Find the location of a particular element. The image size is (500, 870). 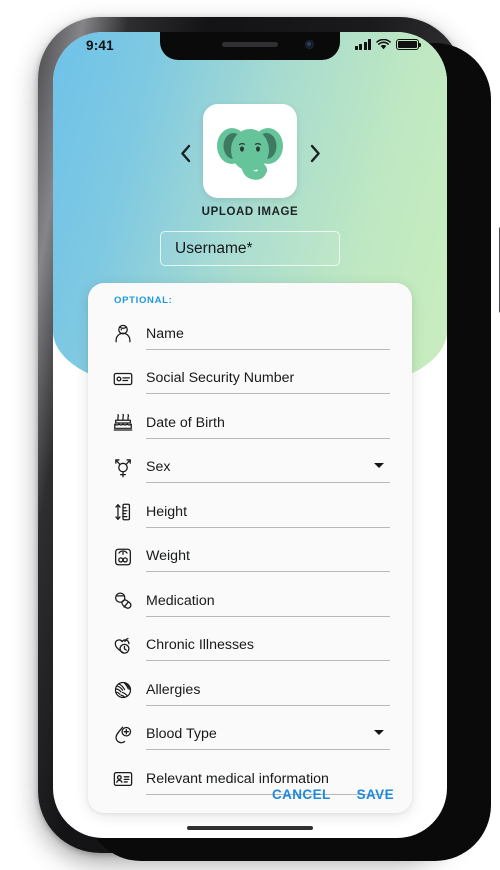

home-indicator is located at coordinates (250, 827).